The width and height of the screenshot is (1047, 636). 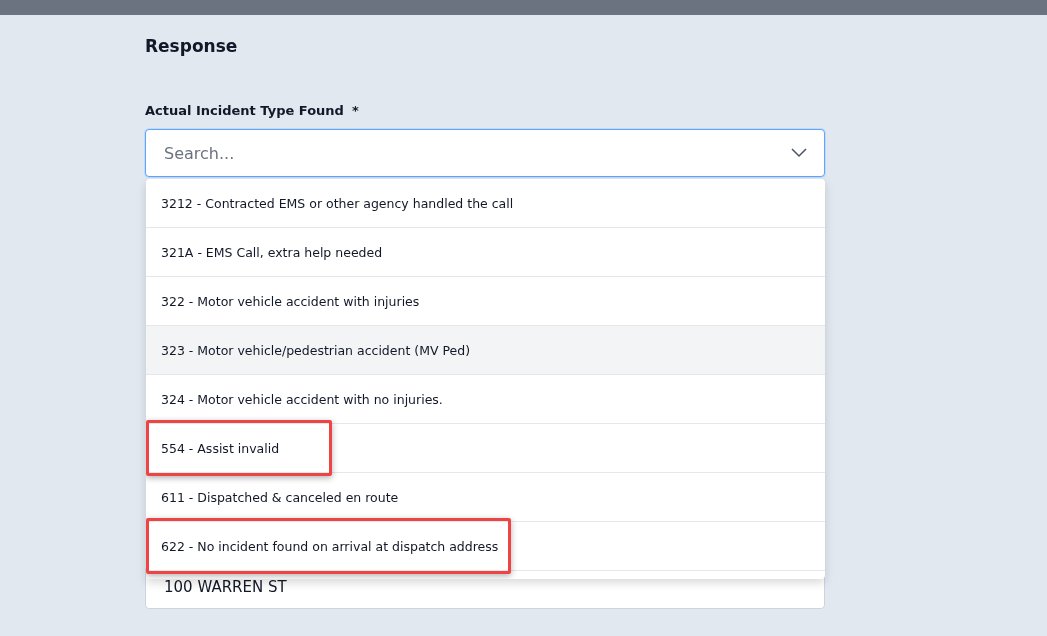 What do you see at coordinates (225, 587) in the screenshot?
I see `address-value: 100 WARREN ST` at bounding box center [225, 587].